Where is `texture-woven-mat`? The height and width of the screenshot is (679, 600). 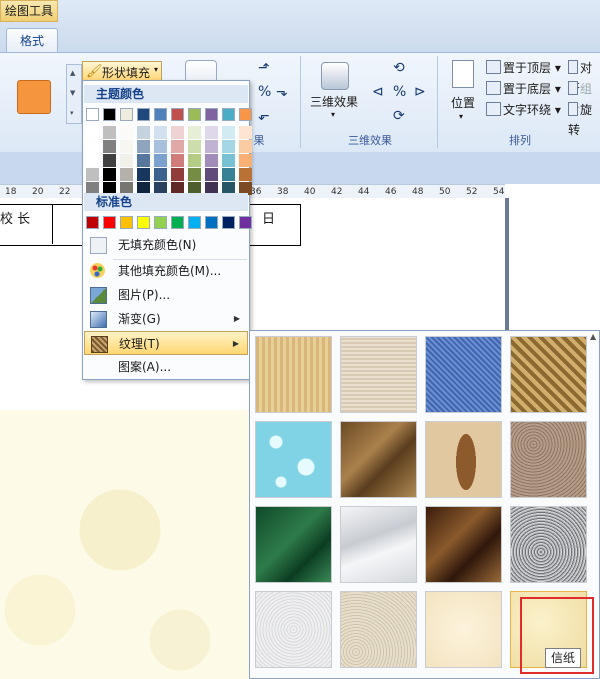
texture-woven-mat is located at coordinates (548, 374).